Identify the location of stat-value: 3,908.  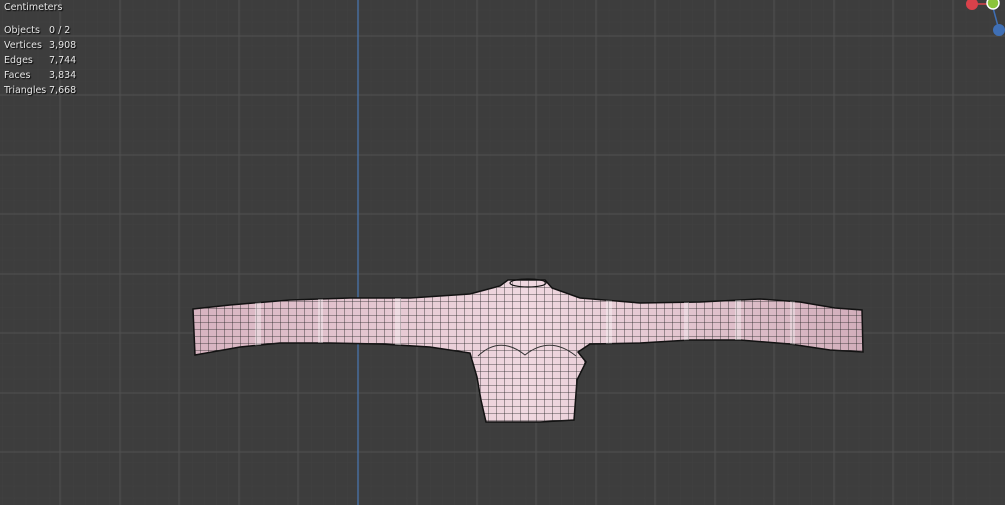
(63, 45).